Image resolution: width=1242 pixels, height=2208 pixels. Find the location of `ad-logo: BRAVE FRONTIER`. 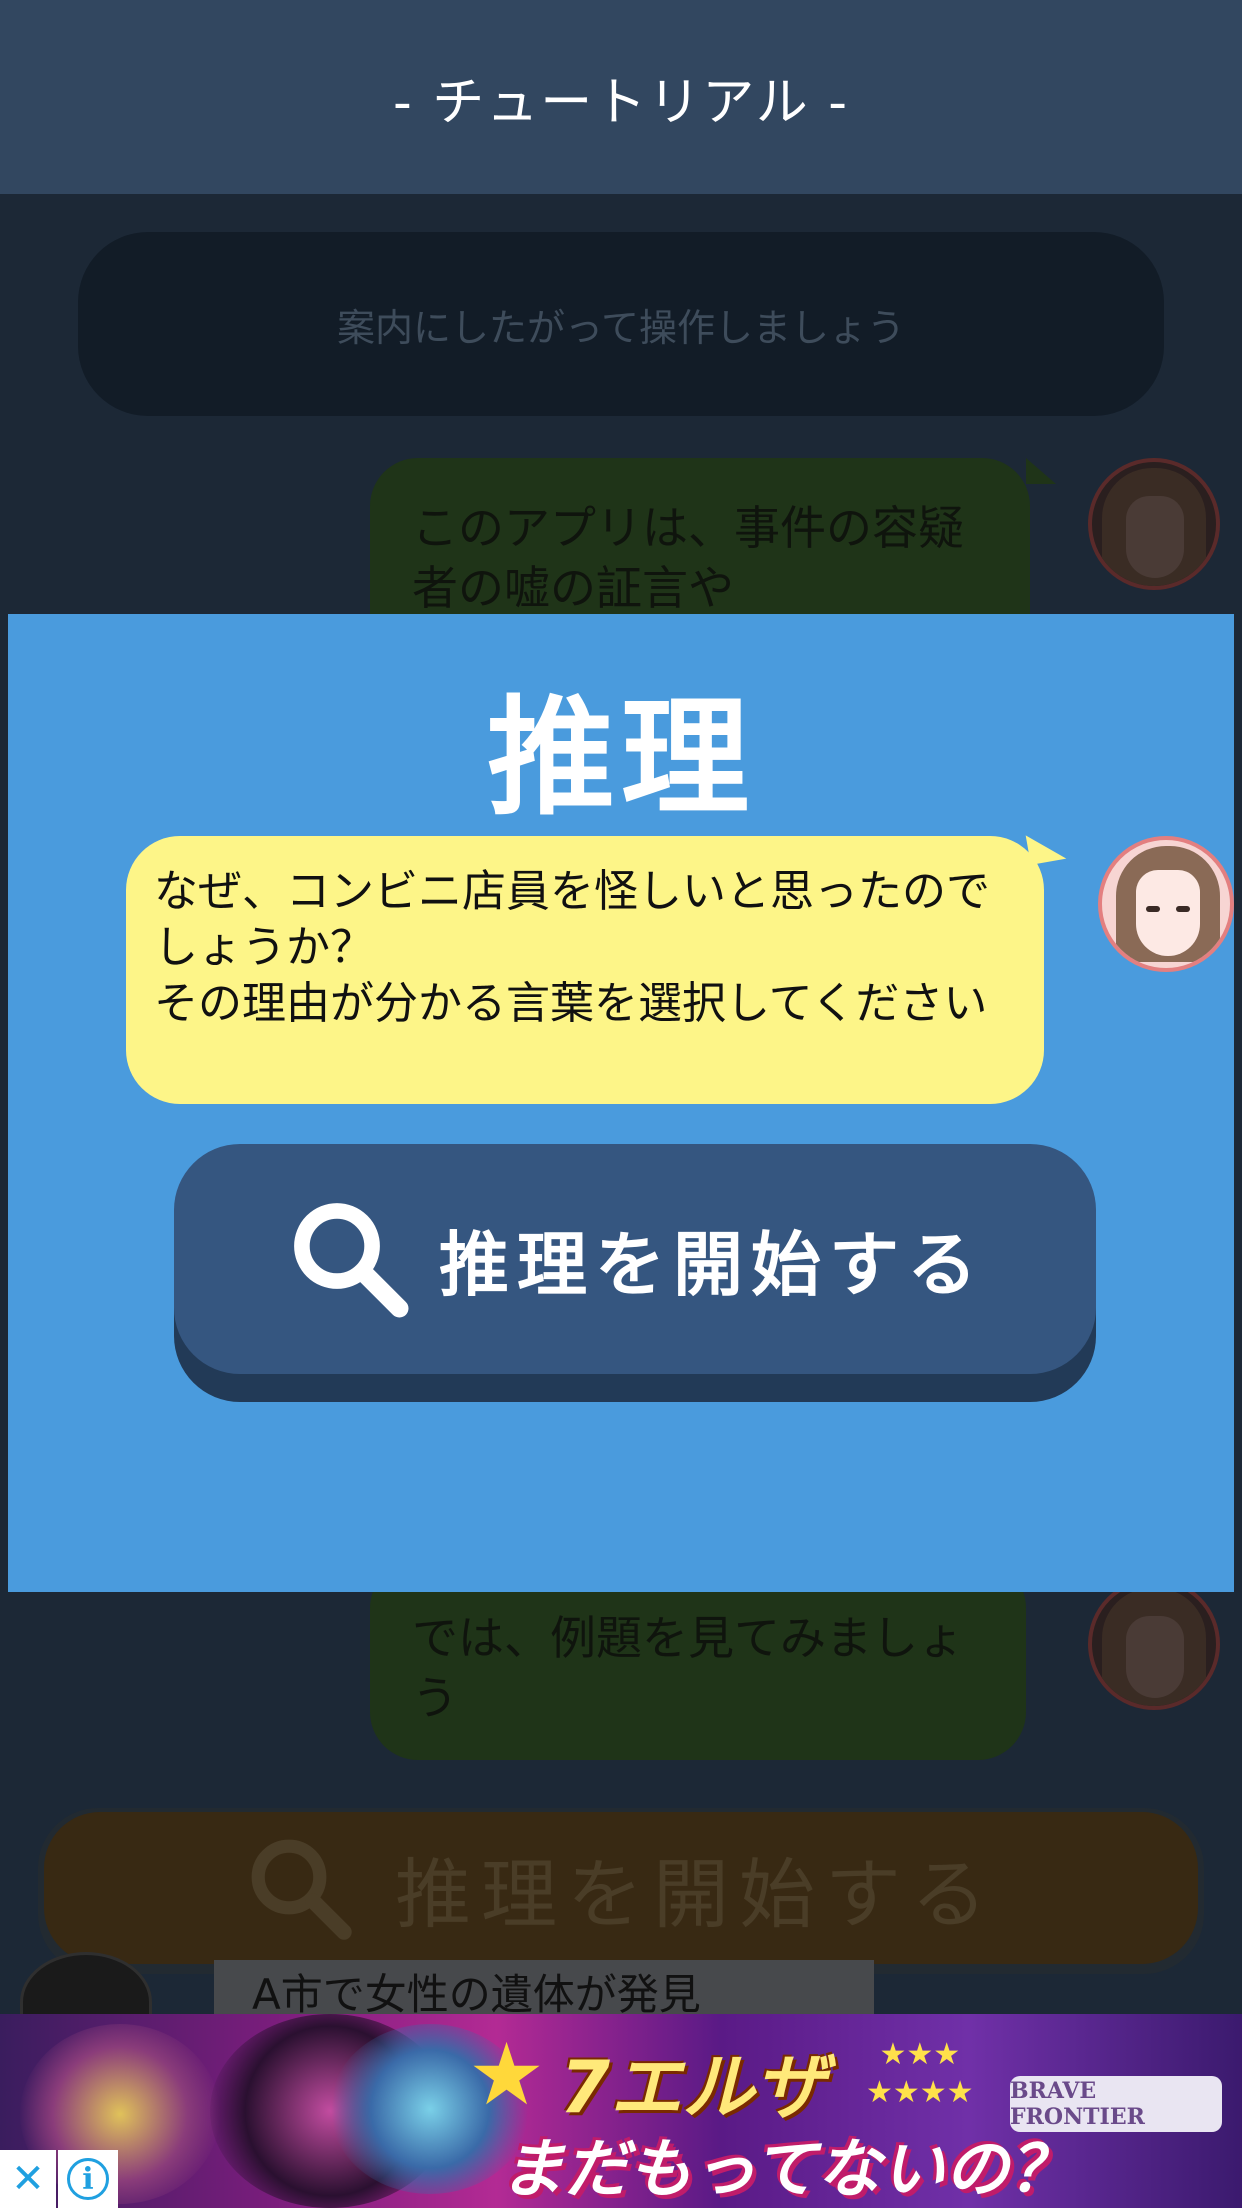

ad-logo: BRAVE FRONTIER is located at coordinates (1116, 2104).